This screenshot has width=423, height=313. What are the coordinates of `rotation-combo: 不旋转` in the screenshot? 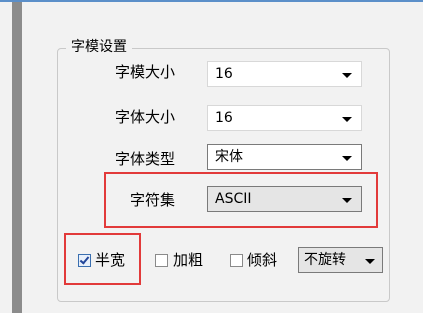 It's located at (340, 260).